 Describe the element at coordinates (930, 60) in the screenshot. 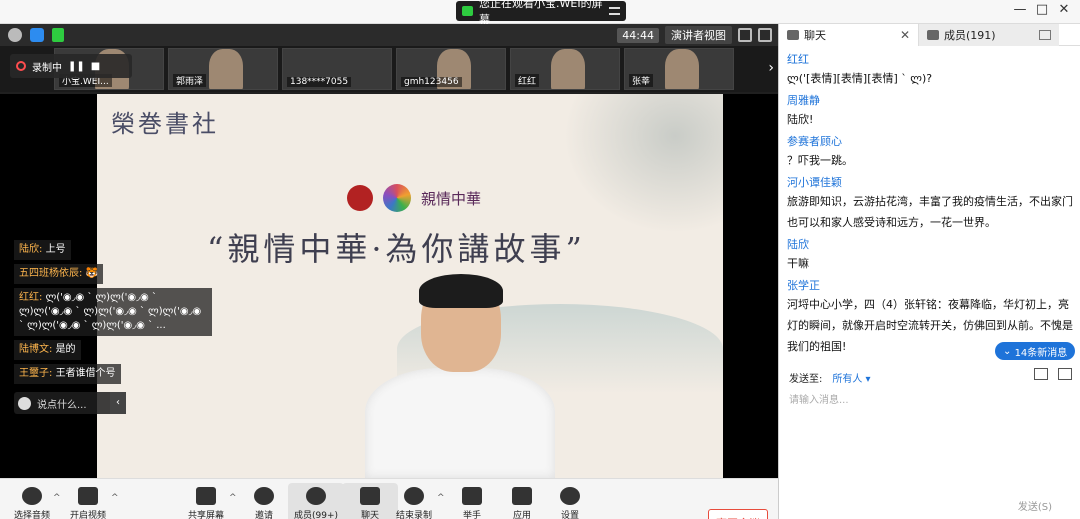

I see `message-sender: 红红` at that location.